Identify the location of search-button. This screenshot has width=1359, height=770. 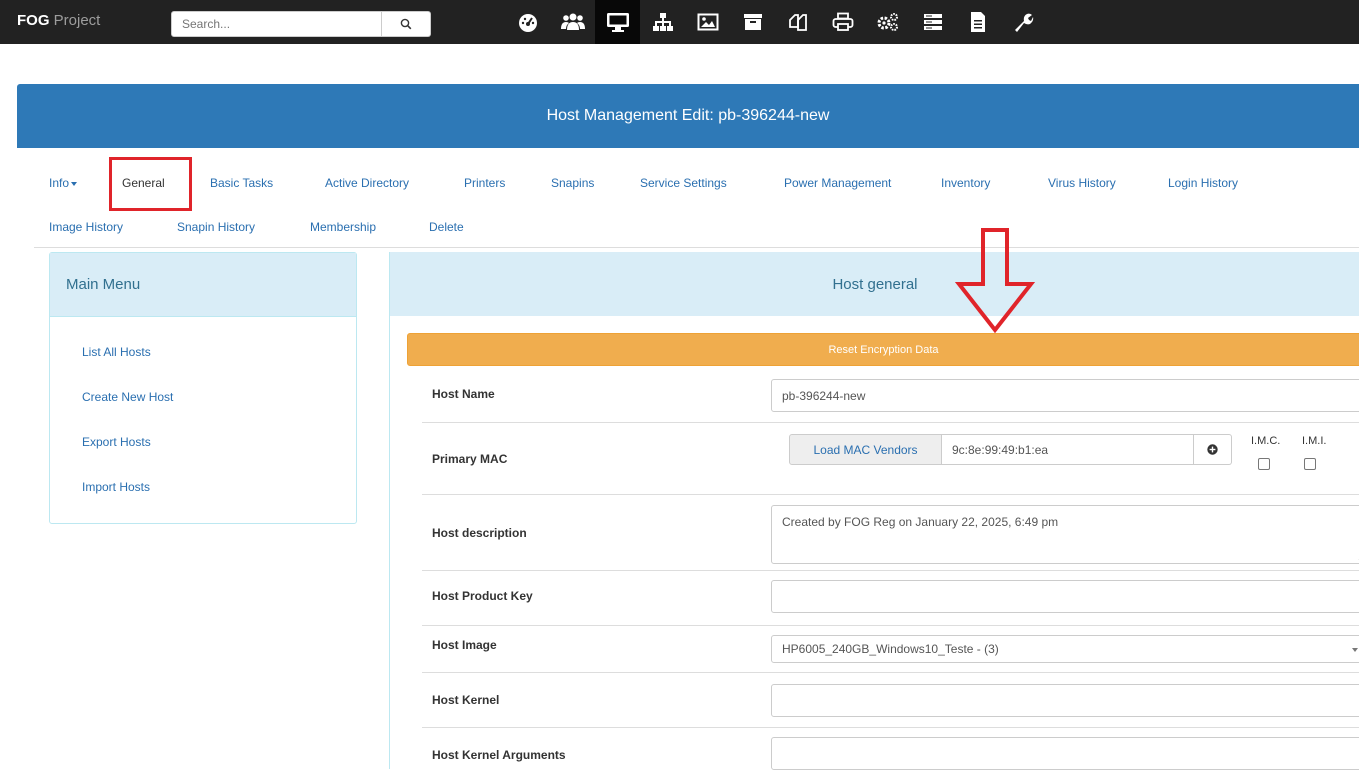
(406, 24).